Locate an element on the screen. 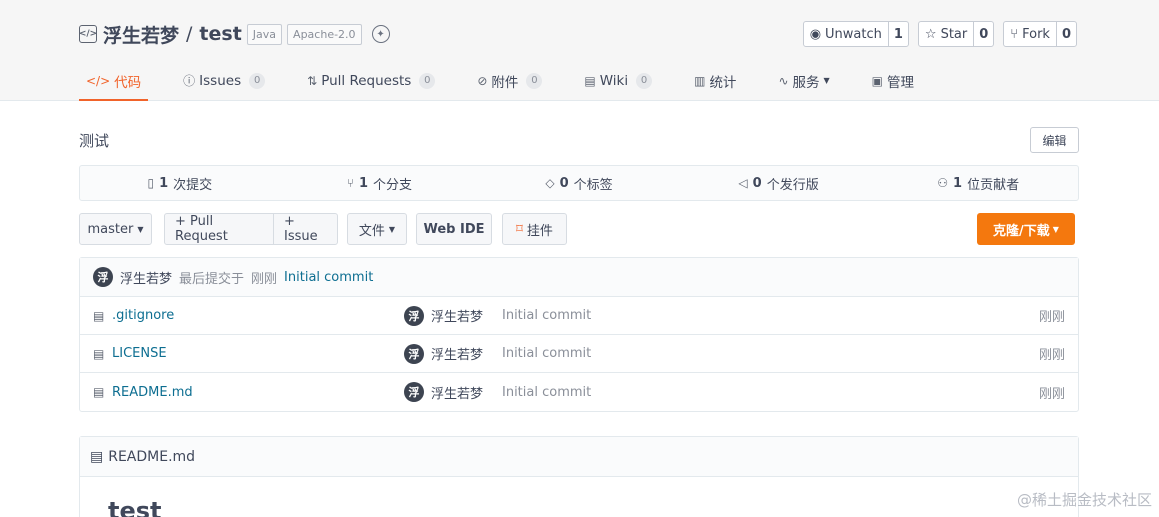  issues-icon: ⓘ is located at coordinates (189, 81).